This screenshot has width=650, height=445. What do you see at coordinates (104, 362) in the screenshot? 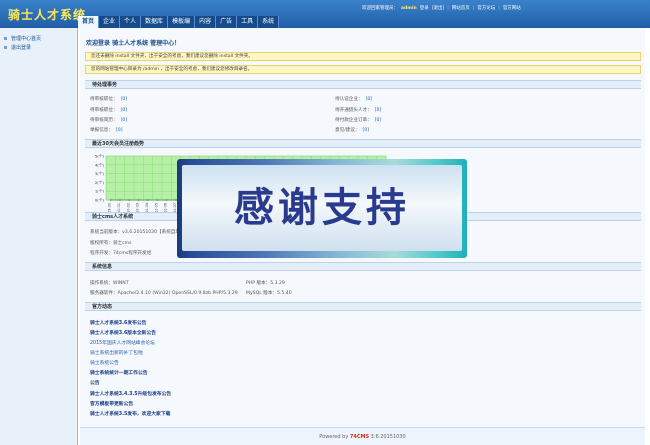
I see `news-item: 骑士系统公告` at bounding box center [104, 362].